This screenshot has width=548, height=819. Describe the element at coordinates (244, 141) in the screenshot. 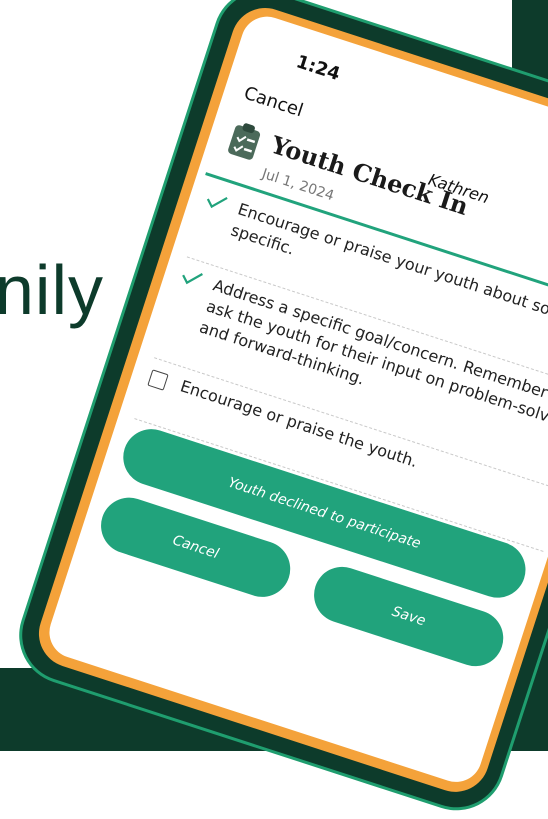

I see `clipboard-check-icon` at that location.